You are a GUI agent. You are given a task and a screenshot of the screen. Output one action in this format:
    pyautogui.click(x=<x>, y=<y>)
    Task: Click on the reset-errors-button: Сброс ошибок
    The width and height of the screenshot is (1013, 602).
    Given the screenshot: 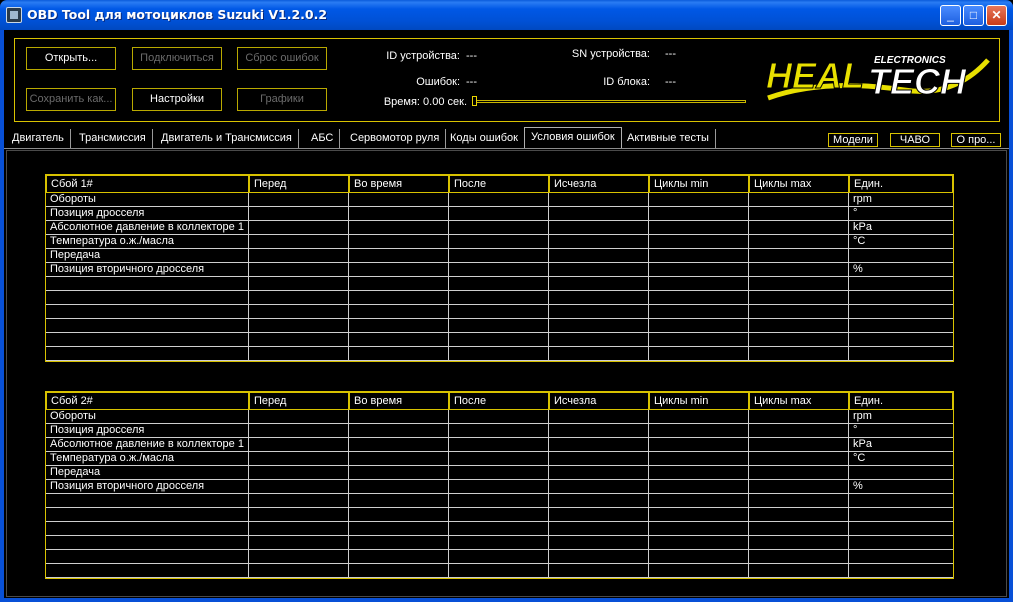 What is the action you would take?
    pyautogui.click(x=282, y=58)
    